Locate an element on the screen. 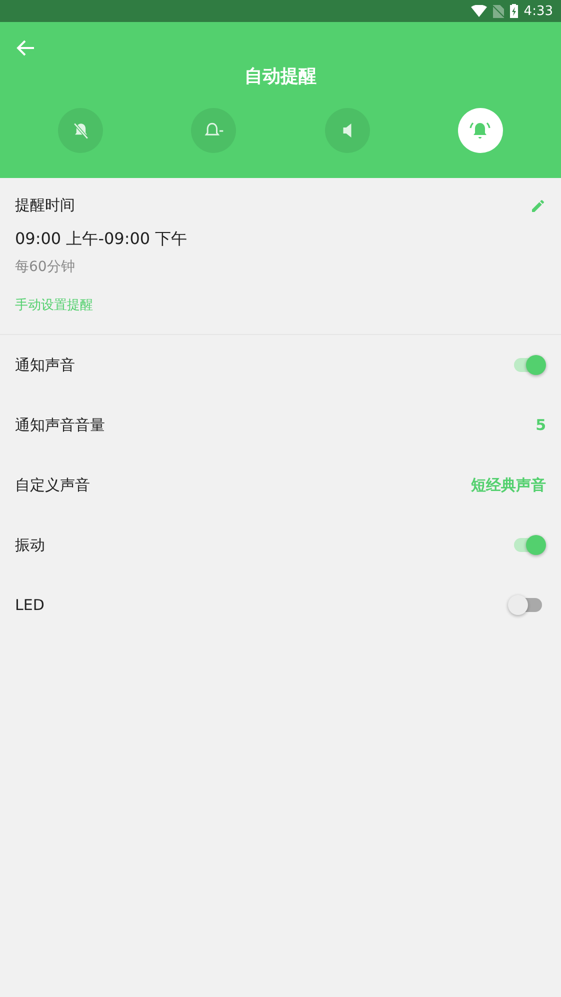  battery-charging-icon is located at coordinates (514, 11).